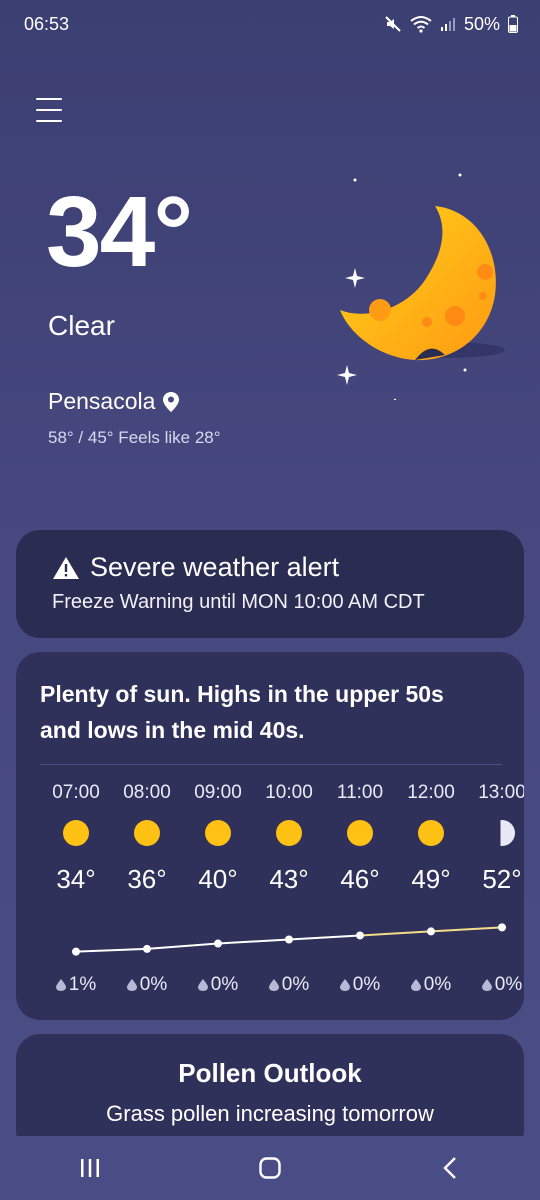 This screenshot has width=540, height=1200. I want to click on location-pin-icon, so click(171, 401).